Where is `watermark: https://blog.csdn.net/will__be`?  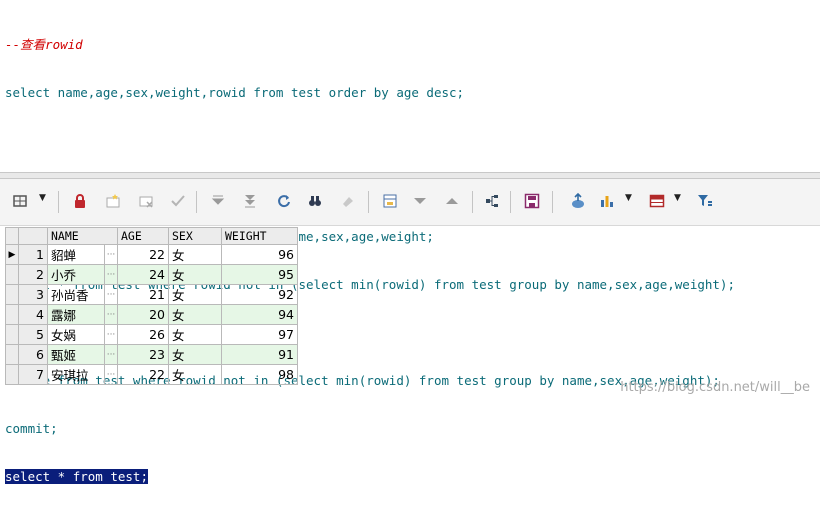 watermark: https://blog.csdn.net/will__be is located at coordinates (715, 387).